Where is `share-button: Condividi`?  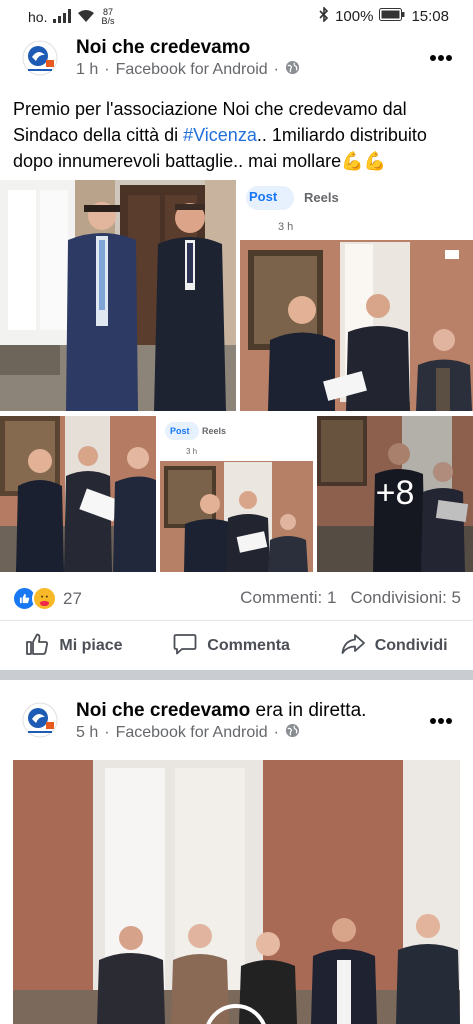
share-button: Condividi is located at coordinates (394, 646).